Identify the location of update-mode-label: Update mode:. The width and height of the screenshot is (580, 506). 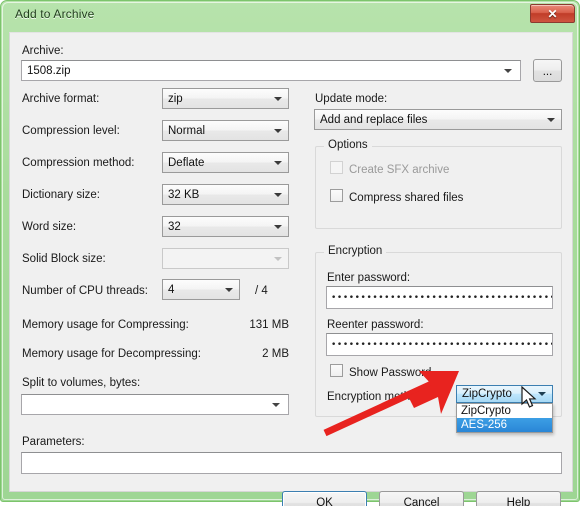
(351, 99).